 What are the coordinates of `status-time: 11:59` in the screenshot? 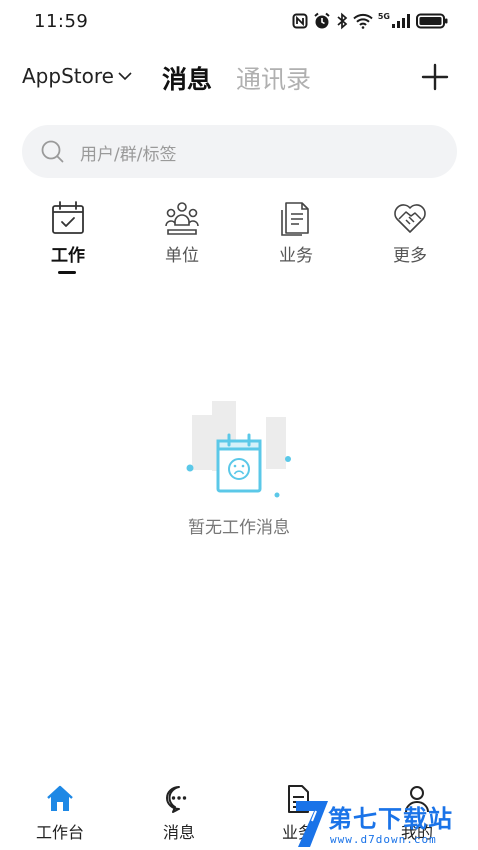 It's located at (61, 21).